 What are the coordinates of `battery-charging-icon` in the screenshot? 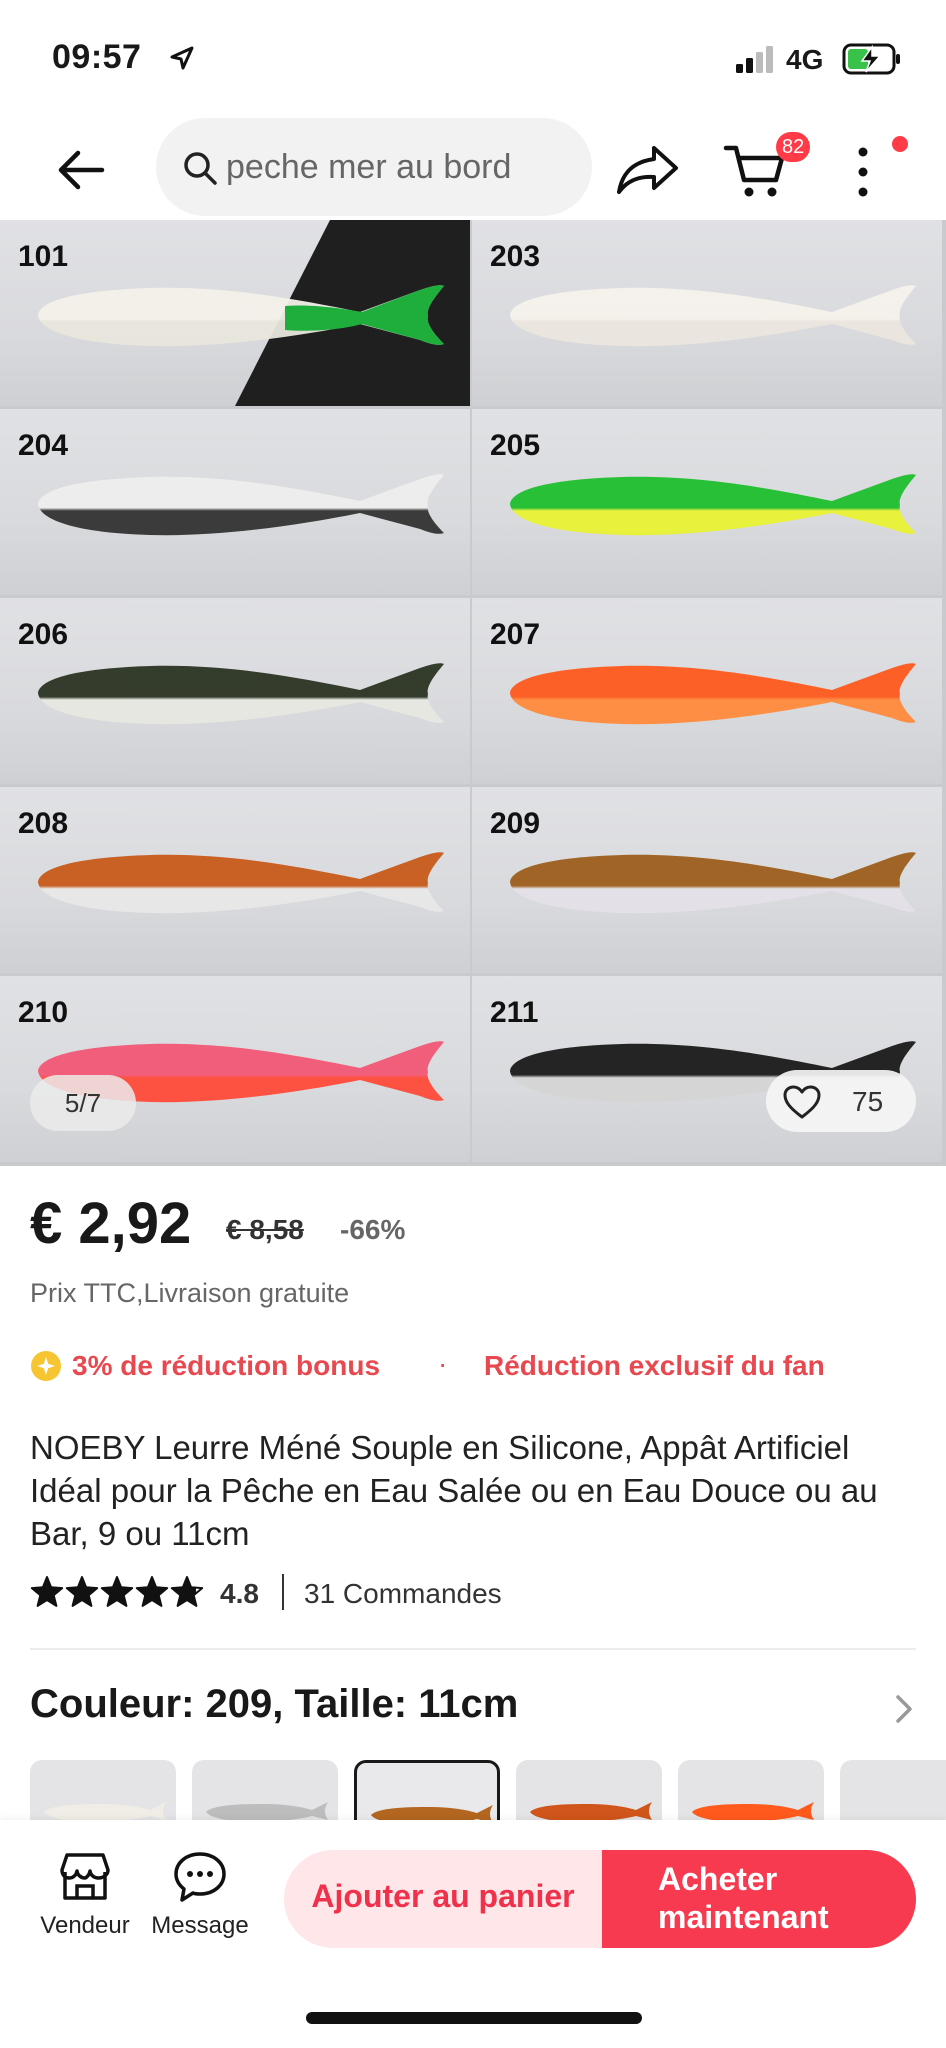 It's located at (871, 59).